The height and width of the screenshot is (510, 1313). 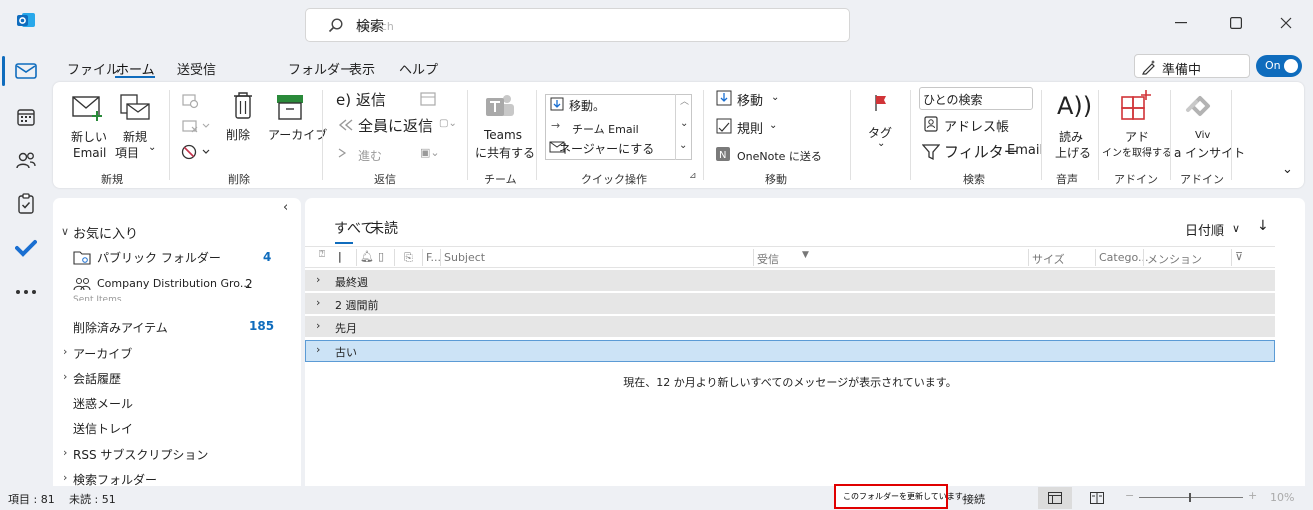 What do you see at coordinates (93, 68) in the screenshot?
I see `tab-file: ファイル` at bounding box center [93, 68].